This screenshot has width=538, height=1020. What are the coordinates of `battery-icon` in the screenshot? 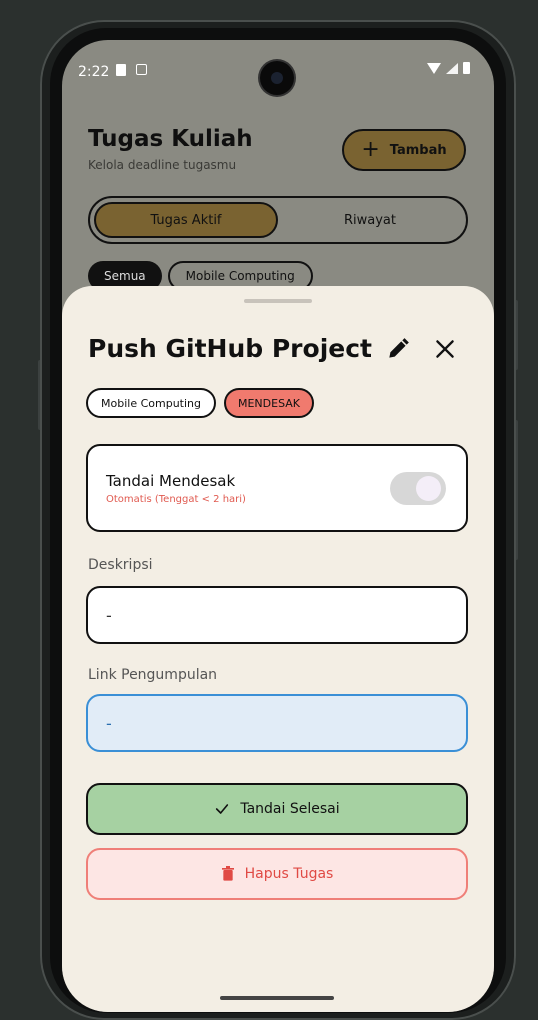 It's located at (466, 68).